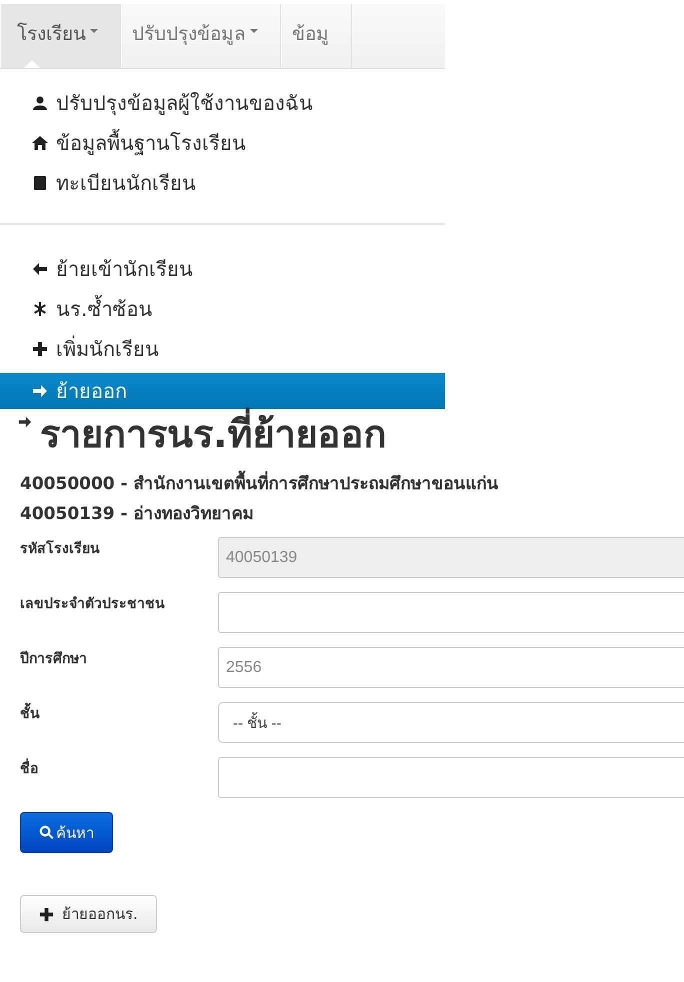 Image resolution: width=684 pixels, height=982 pixels. I want to click on menu-item: ข้อมูลพื้นฐานโรงเรียน, so click(222, 143).